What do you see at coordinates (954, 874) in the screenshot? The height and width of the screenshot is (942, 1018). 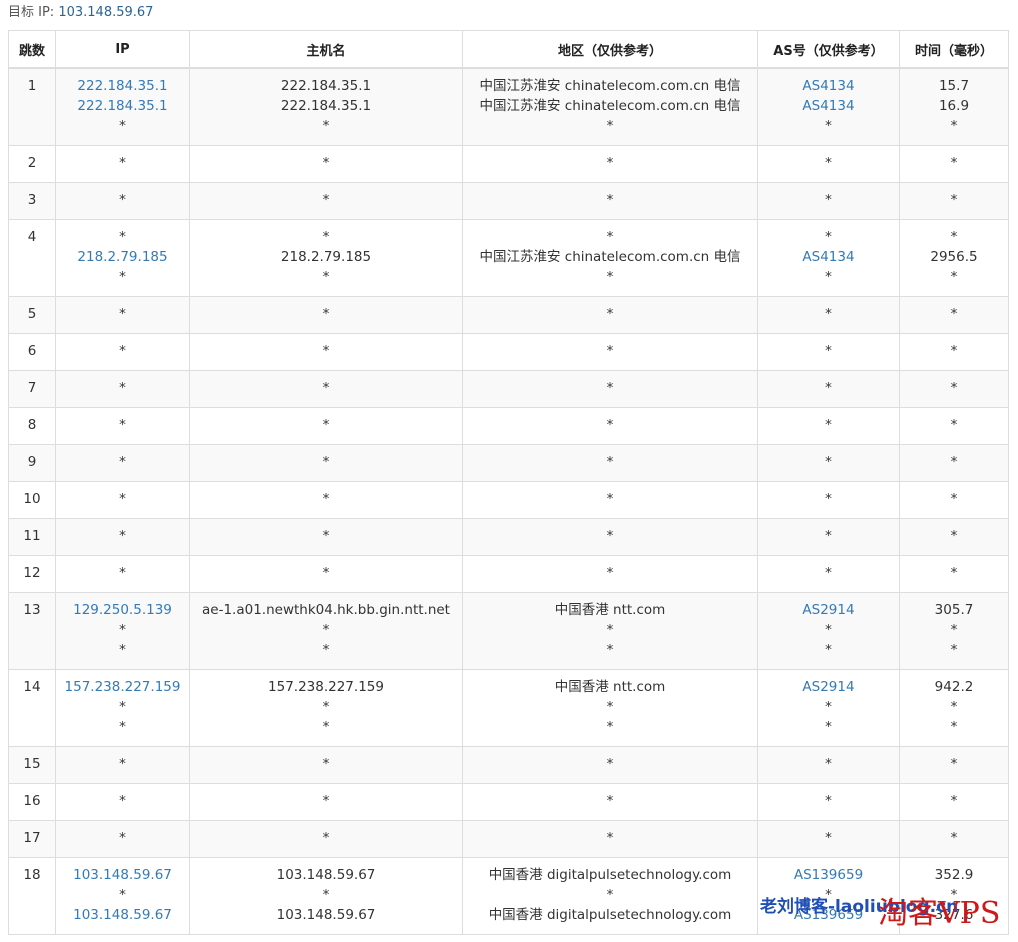 I see `time-value: 352.9` at bounding box center [954, 874].